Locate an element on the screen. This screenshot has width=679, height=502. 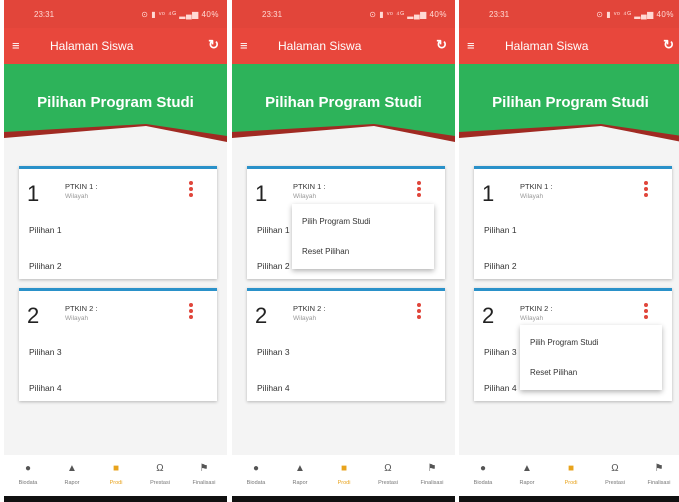
app-bar-title: Halaman Siswa is located at coordinates (92, 46).